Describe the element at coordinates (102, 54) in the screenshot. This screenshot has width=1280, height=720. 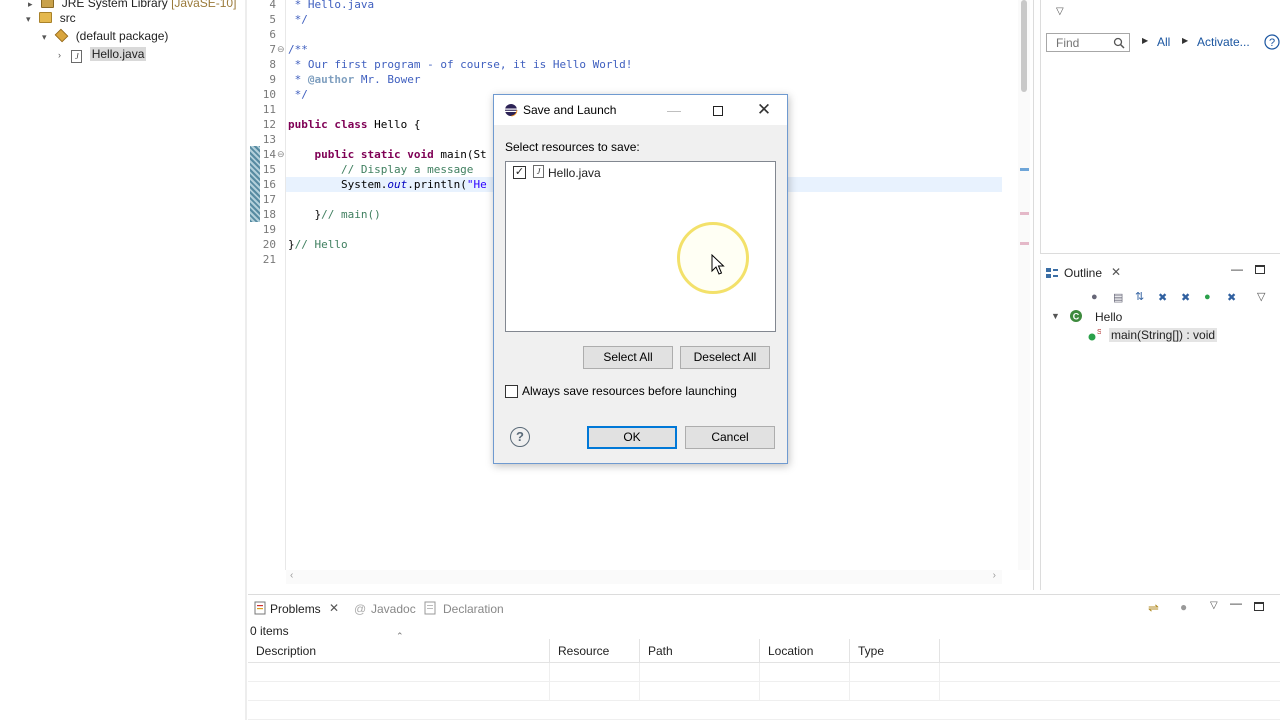
I see `tree-item-hello-java: › J Hello.java` at that location.